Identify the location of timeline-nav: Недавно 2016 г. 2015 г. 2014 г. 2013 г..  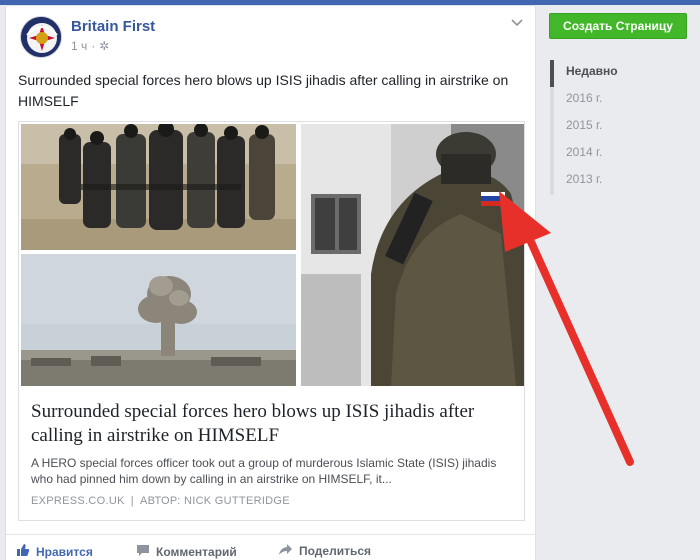
(615, 127).